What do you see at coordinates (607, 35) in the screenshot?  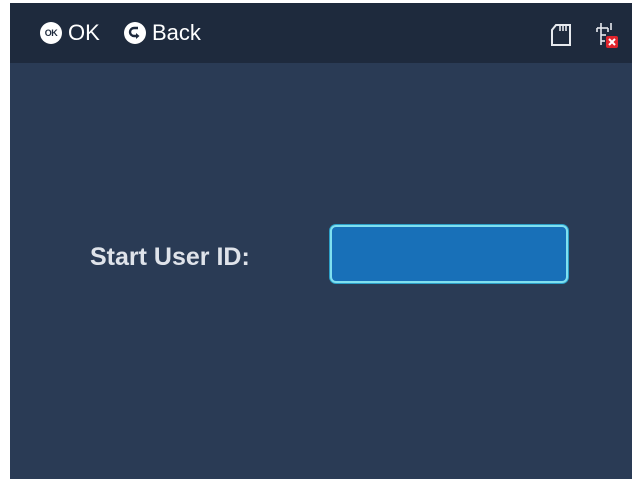 I see `network-disconnected-icon` at bounding box center [607, 35].